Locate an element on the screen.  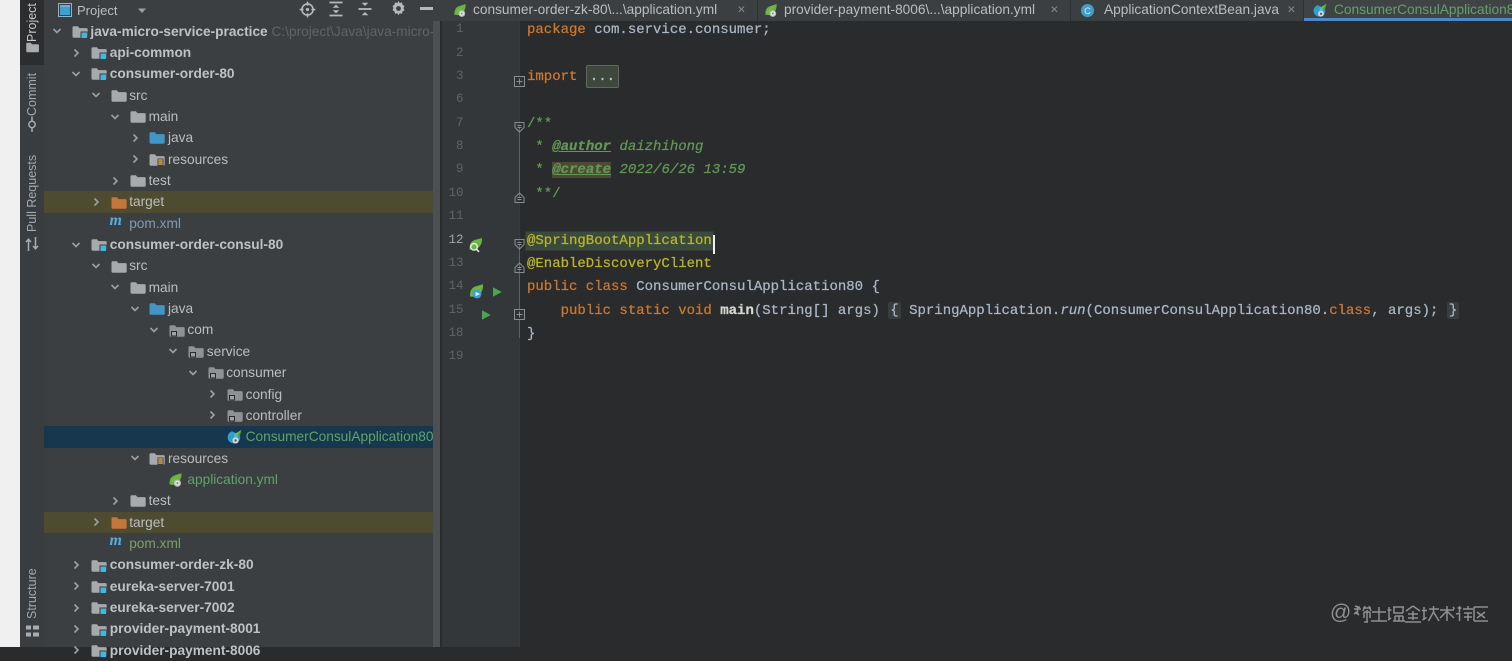
svg-text: C is located at coordinates (1087, 11).